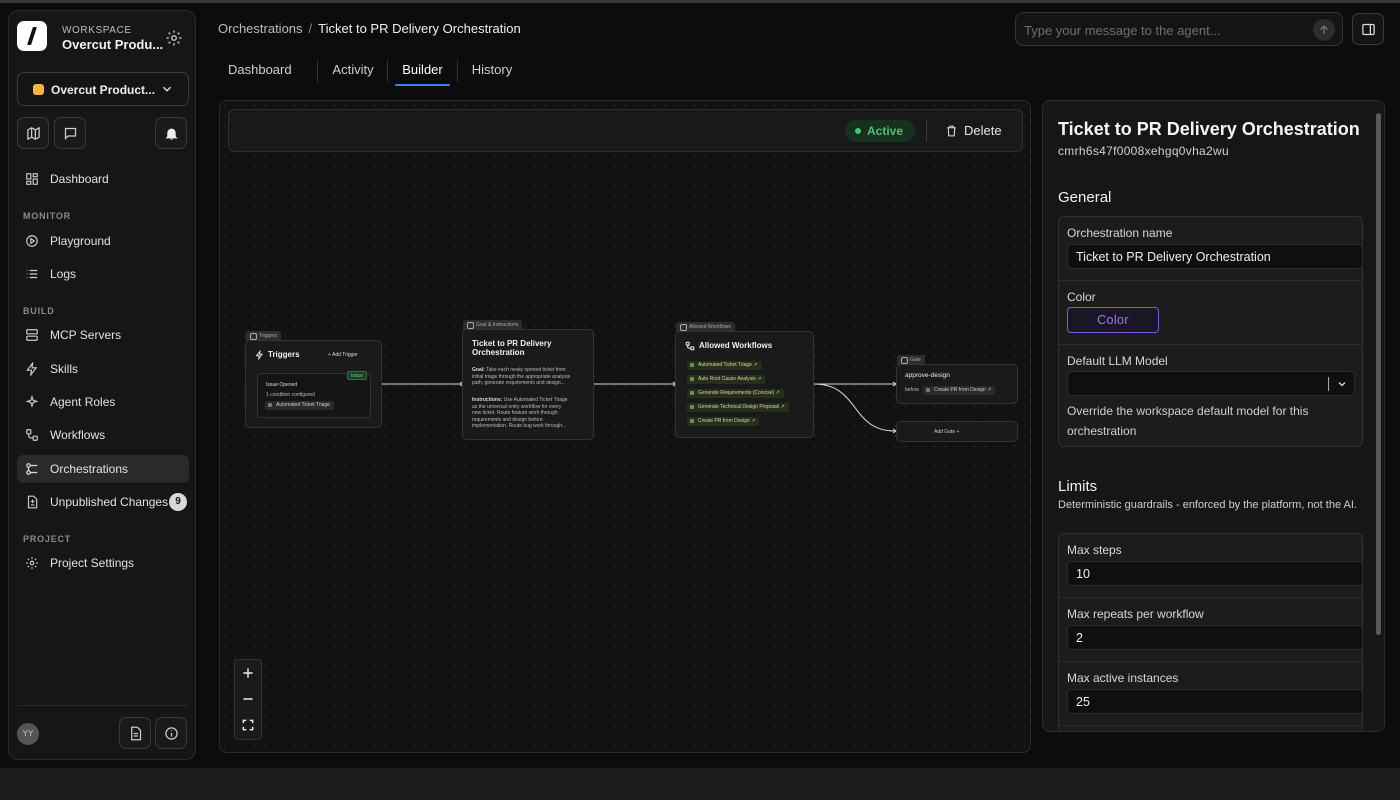 Image resolution: width=1400 pixels, height=800 pixels. What do you see at coordinates (1215, 573) in the screenshot?
I see `max-steps-input: 10` at bounding box center [1215, 573].